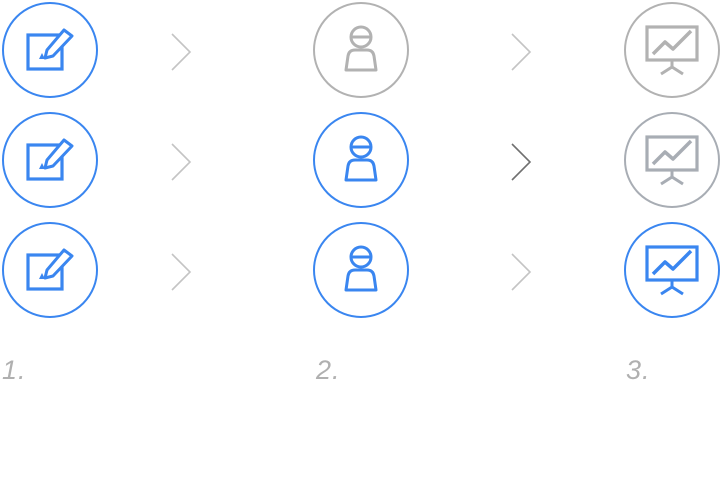  I want to click on step-label-1: 1., so click(14, 370).